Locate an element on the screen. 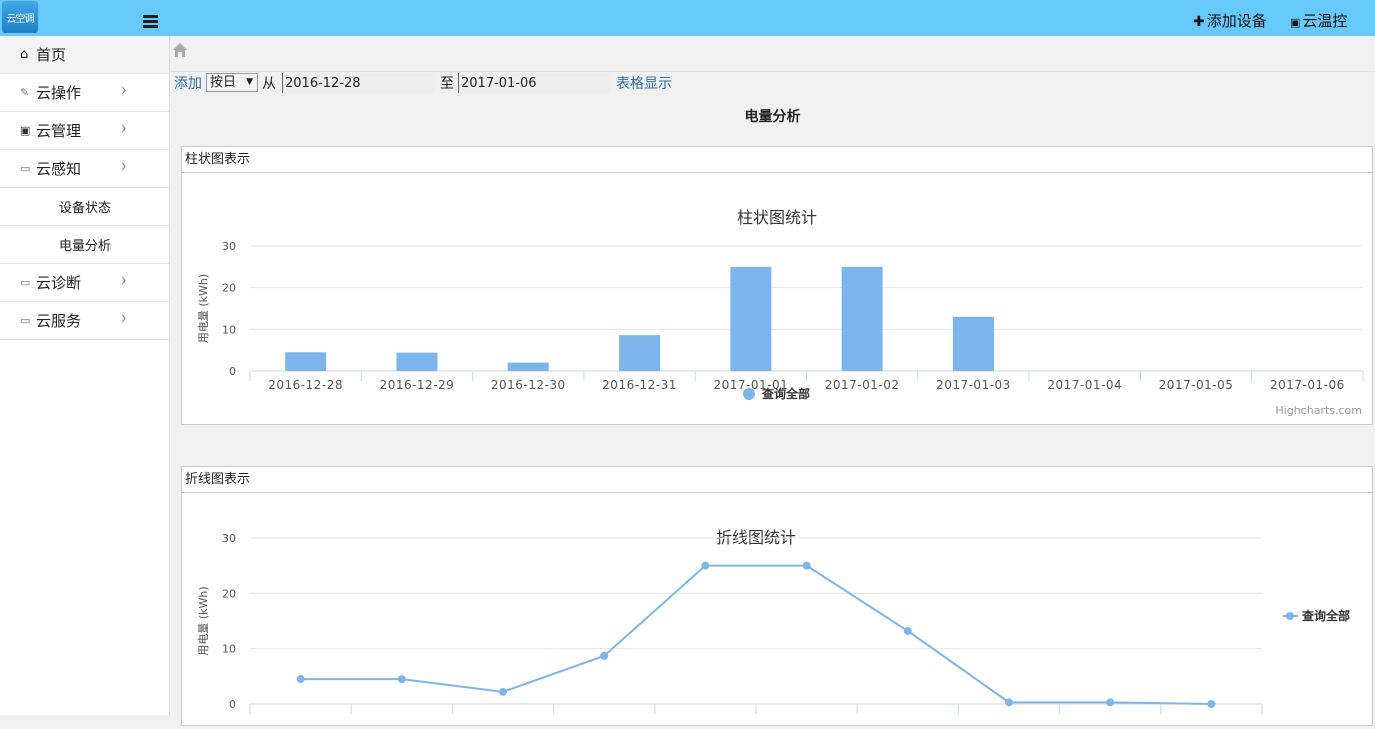 The width and height of the screenshot is (1375, 729). edit-icon: ✎ is located at coordinates (25, 92).